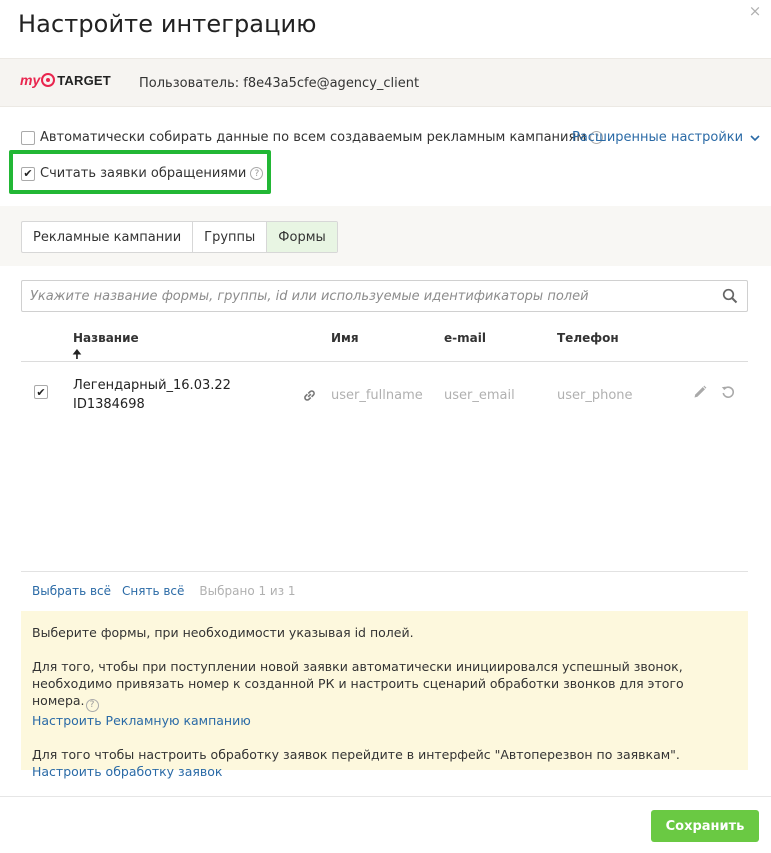 The height and width of the screenshot is (853, 771). What do you see at coordinates (84, 80) in the screenshot?
I see `logo-target-text: TARGET` at bounding box center [84, 80].